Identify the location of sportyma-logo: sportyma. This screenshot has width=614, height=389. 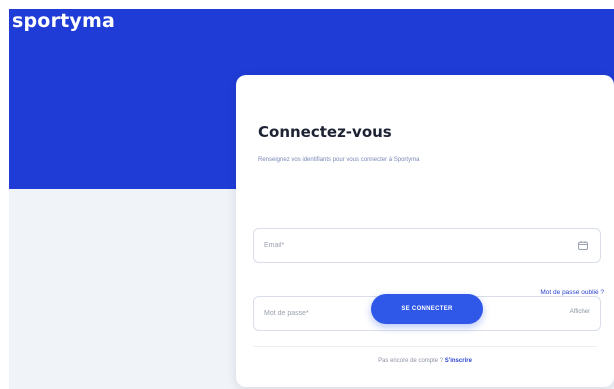
(63, 21).